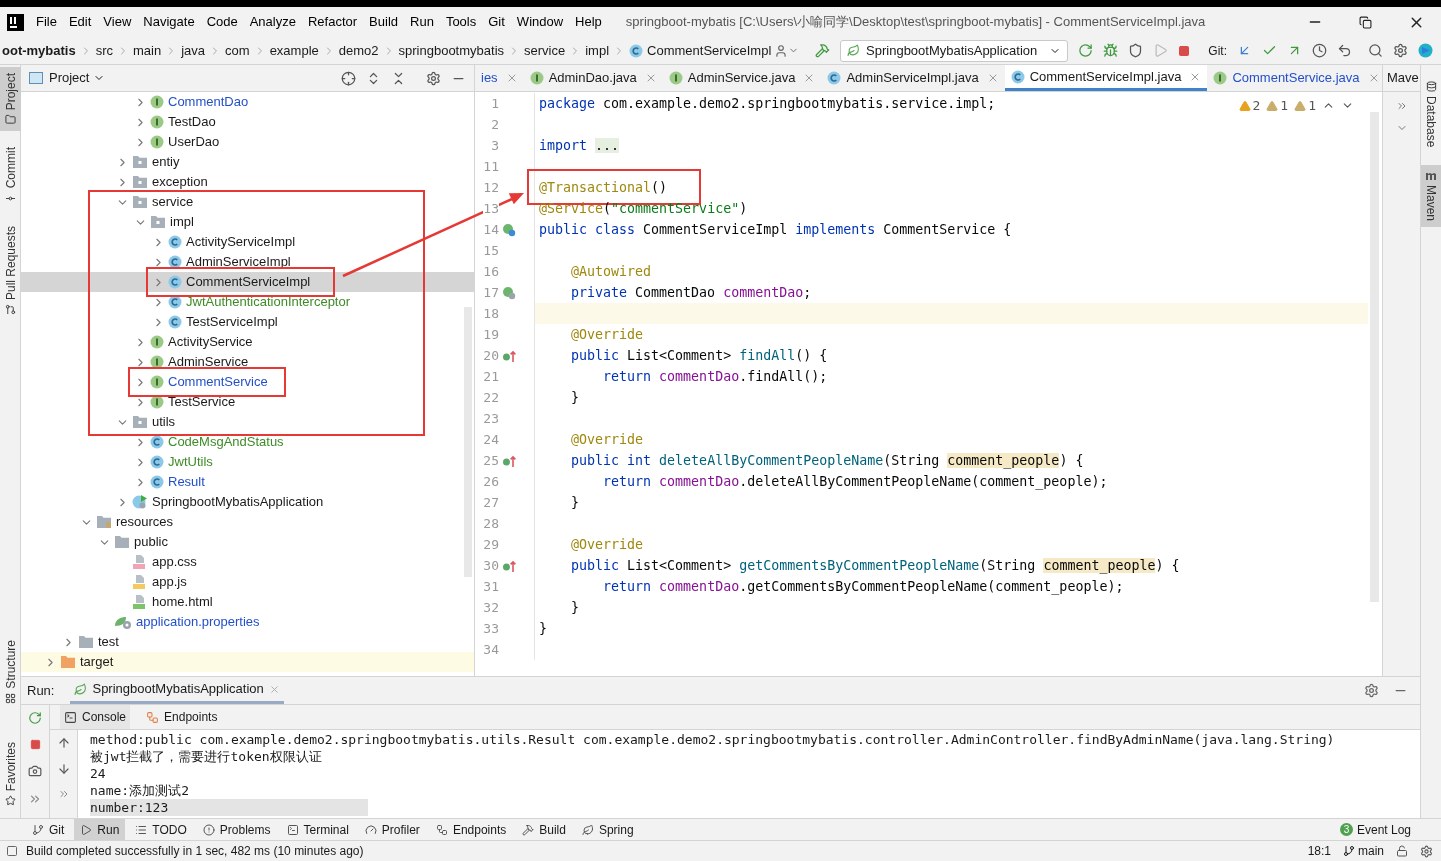  Describe the element at coordinates (95, 717) in the screenshot. I see `console-tab: Console` at that location.